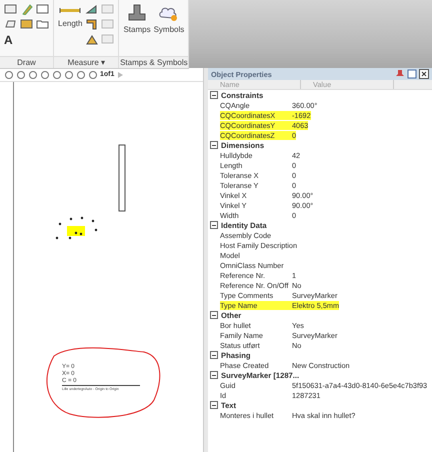  What do you see at coordinates (26, 24) in the screenshot?
I see `highlight-icon` at bounding box center [26, 24].